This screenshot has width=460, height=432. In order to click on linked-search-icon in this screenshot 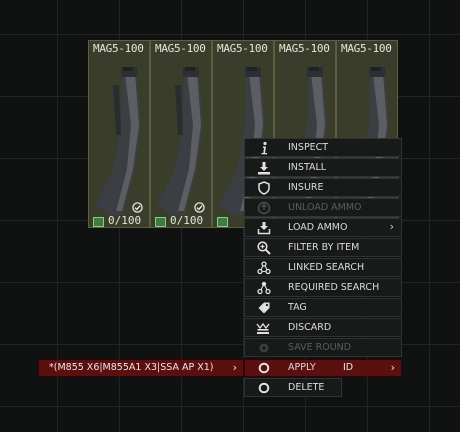, I will do `click(264, 268)`.